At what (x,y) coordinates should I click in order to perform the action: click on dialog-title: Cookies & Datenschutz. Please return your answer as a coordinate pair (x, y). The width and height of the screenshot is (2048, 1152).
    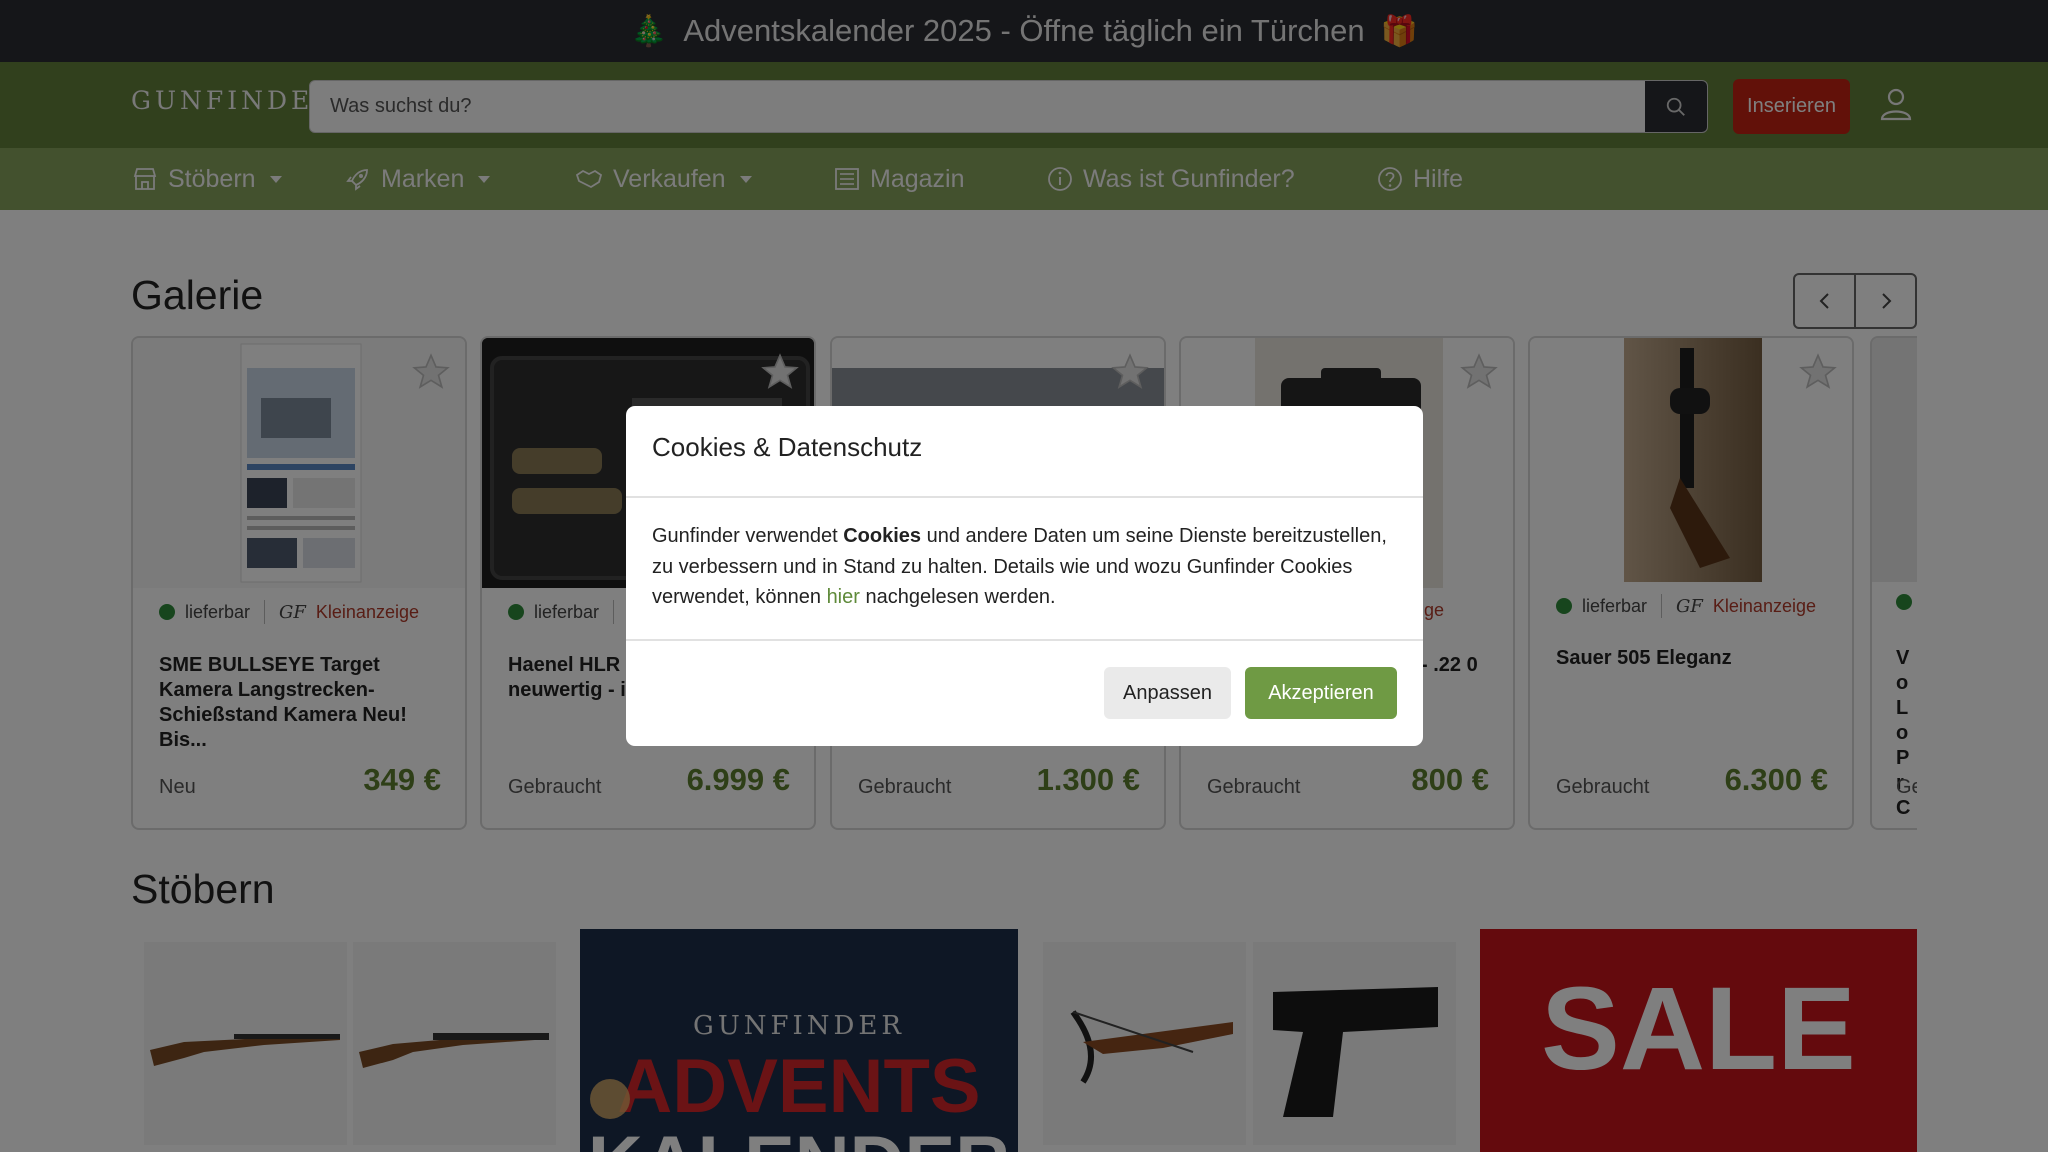
    Looking at the image, I should click on (787, 447).